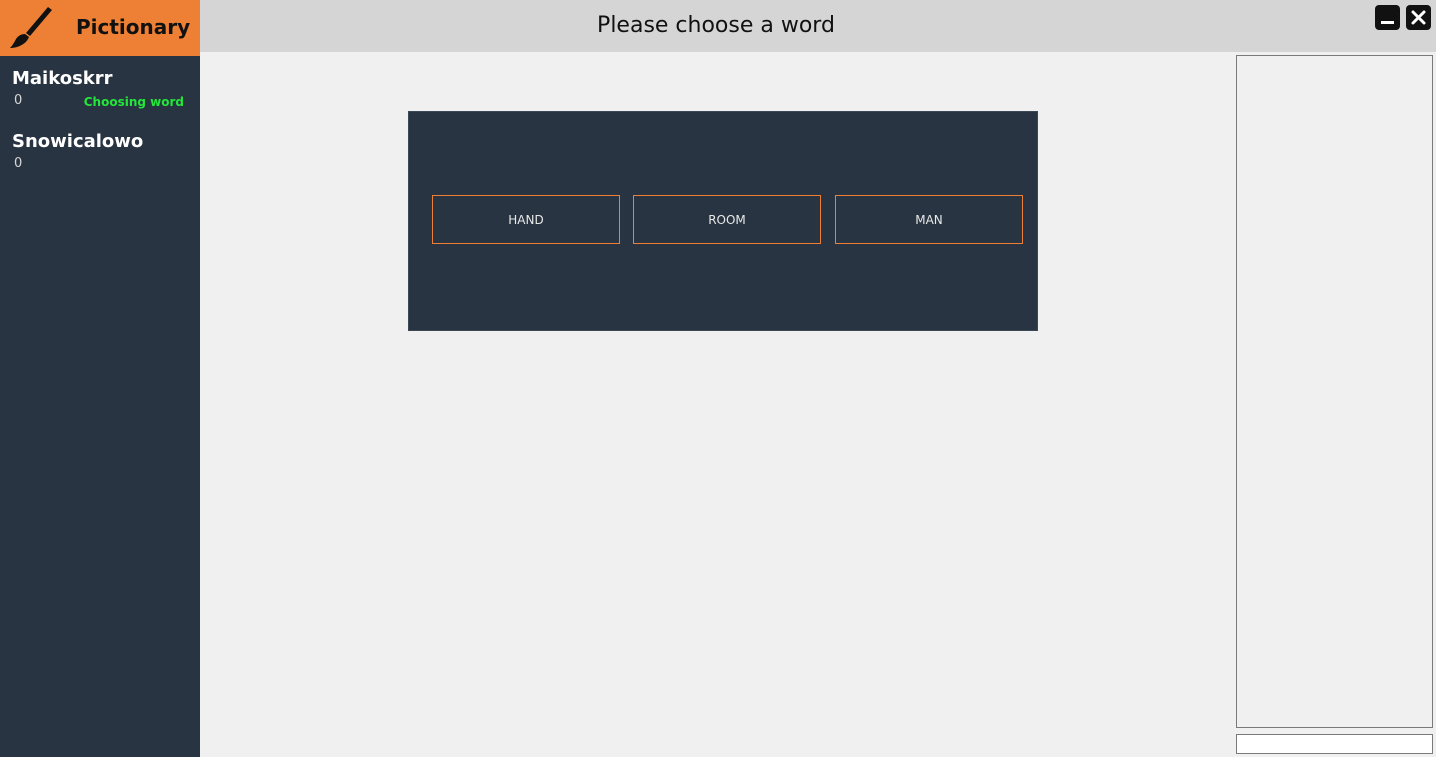  I want to click on chat-log, so click(1334, 391).